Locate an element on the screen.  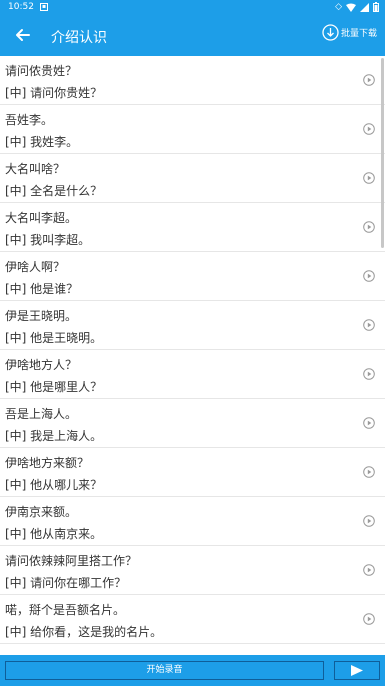
list-item: 吾姓李。 [中] 我姓李。 is located at coordinates (192, 129).